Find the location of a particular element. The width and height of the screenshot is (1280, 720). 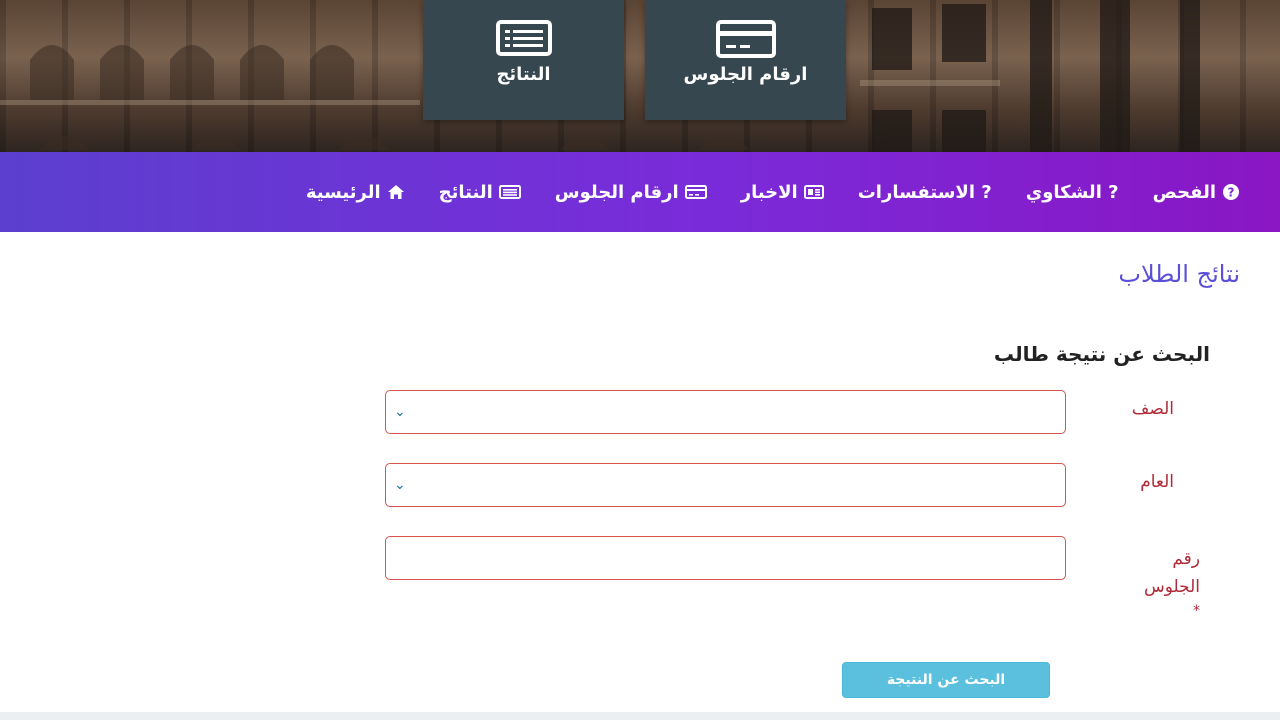

newspaper-icon is located at coordinates (813, 192).